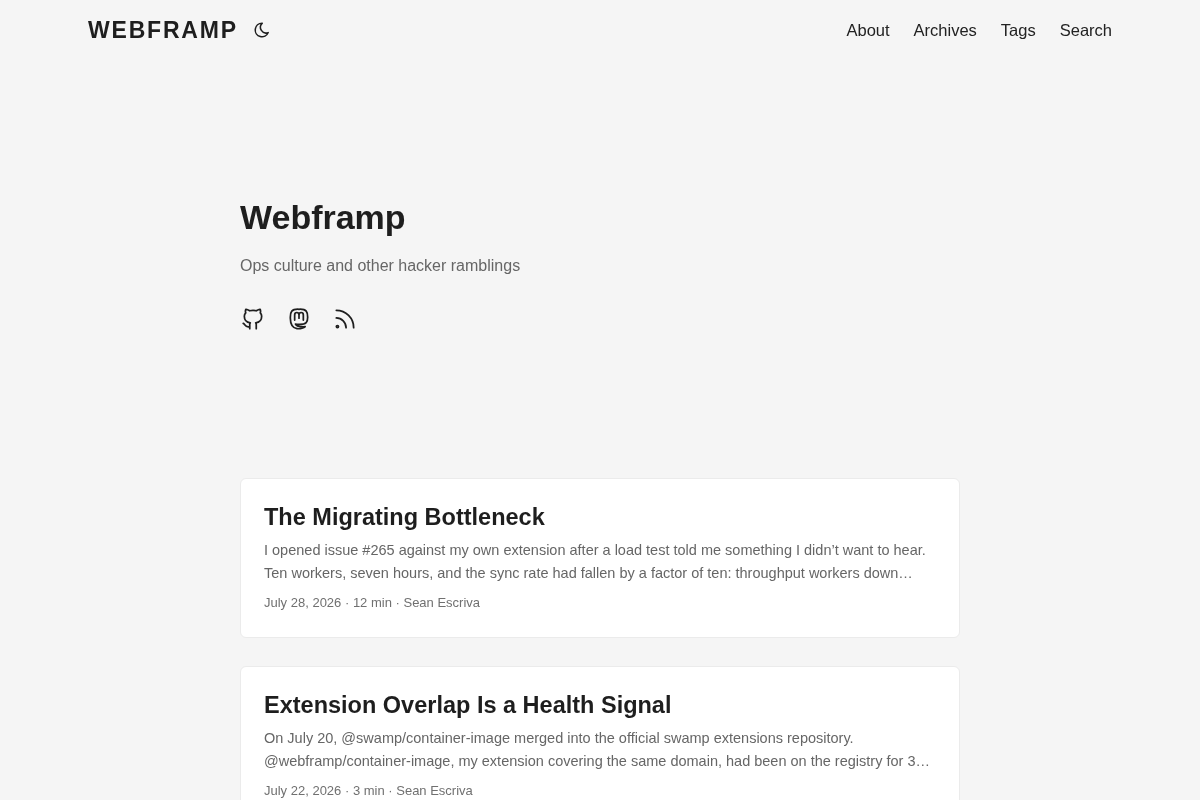  Describe the element at coordinates (372, 603) in the screenshot. I see `post-meta: July 28, 2026 · 12 min · Sean Escriva` at that location.